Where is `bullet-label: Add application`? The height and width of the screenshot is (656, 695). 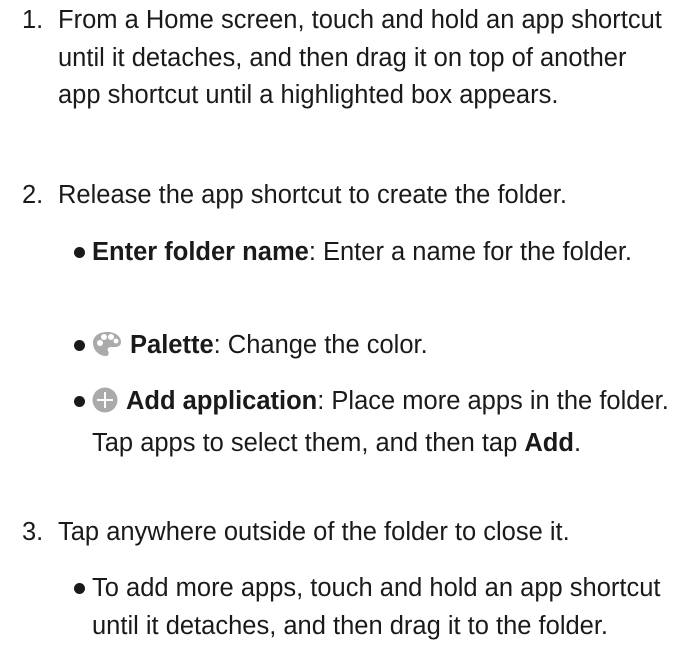
bullet-label: Add application is located at coordinates (222, 401).